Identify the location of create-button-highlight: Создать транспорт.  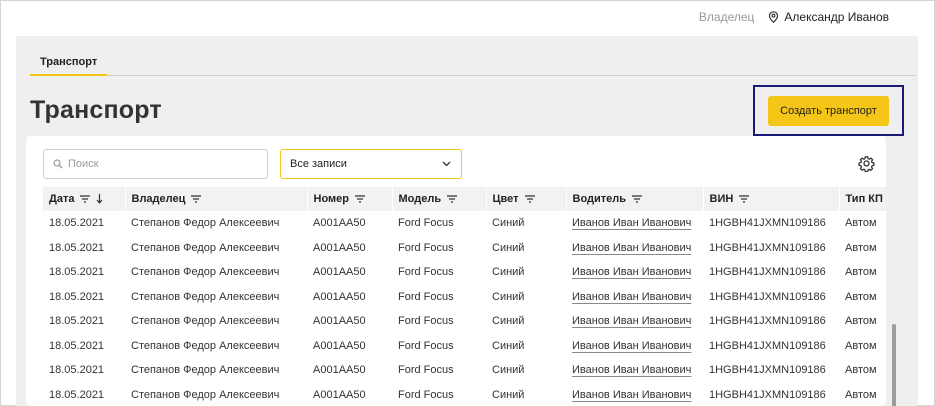
(828, 110).